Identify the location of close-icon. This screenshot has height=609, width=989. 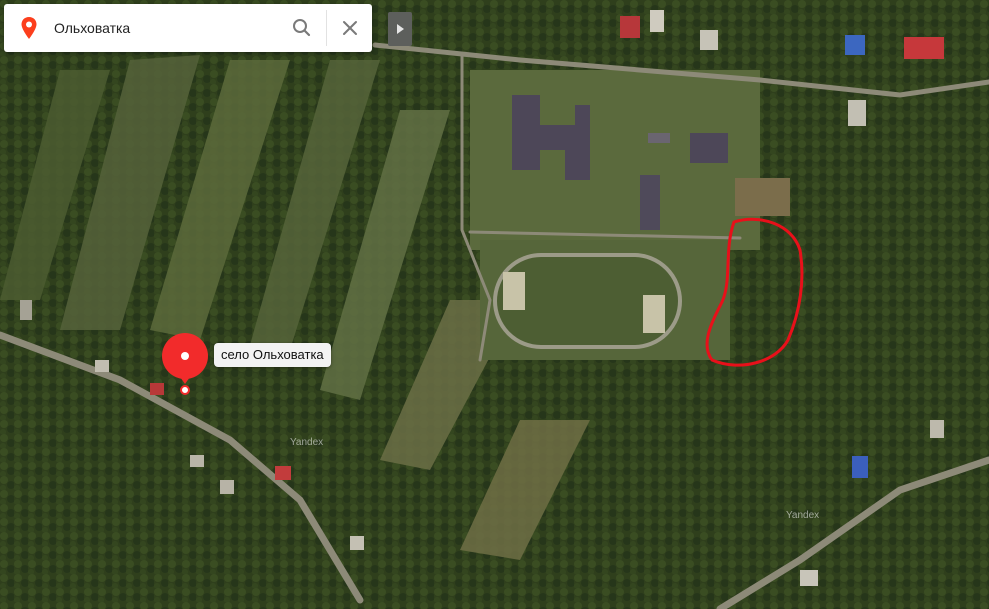
(350, 28).